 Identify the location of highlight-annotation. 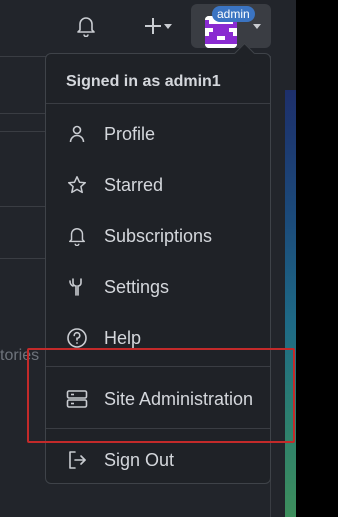
(161, 395).